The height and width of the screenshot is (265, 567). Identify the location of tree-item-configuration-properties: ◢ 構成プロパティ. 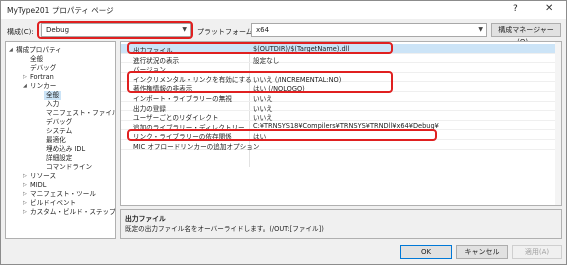
(35, 50).